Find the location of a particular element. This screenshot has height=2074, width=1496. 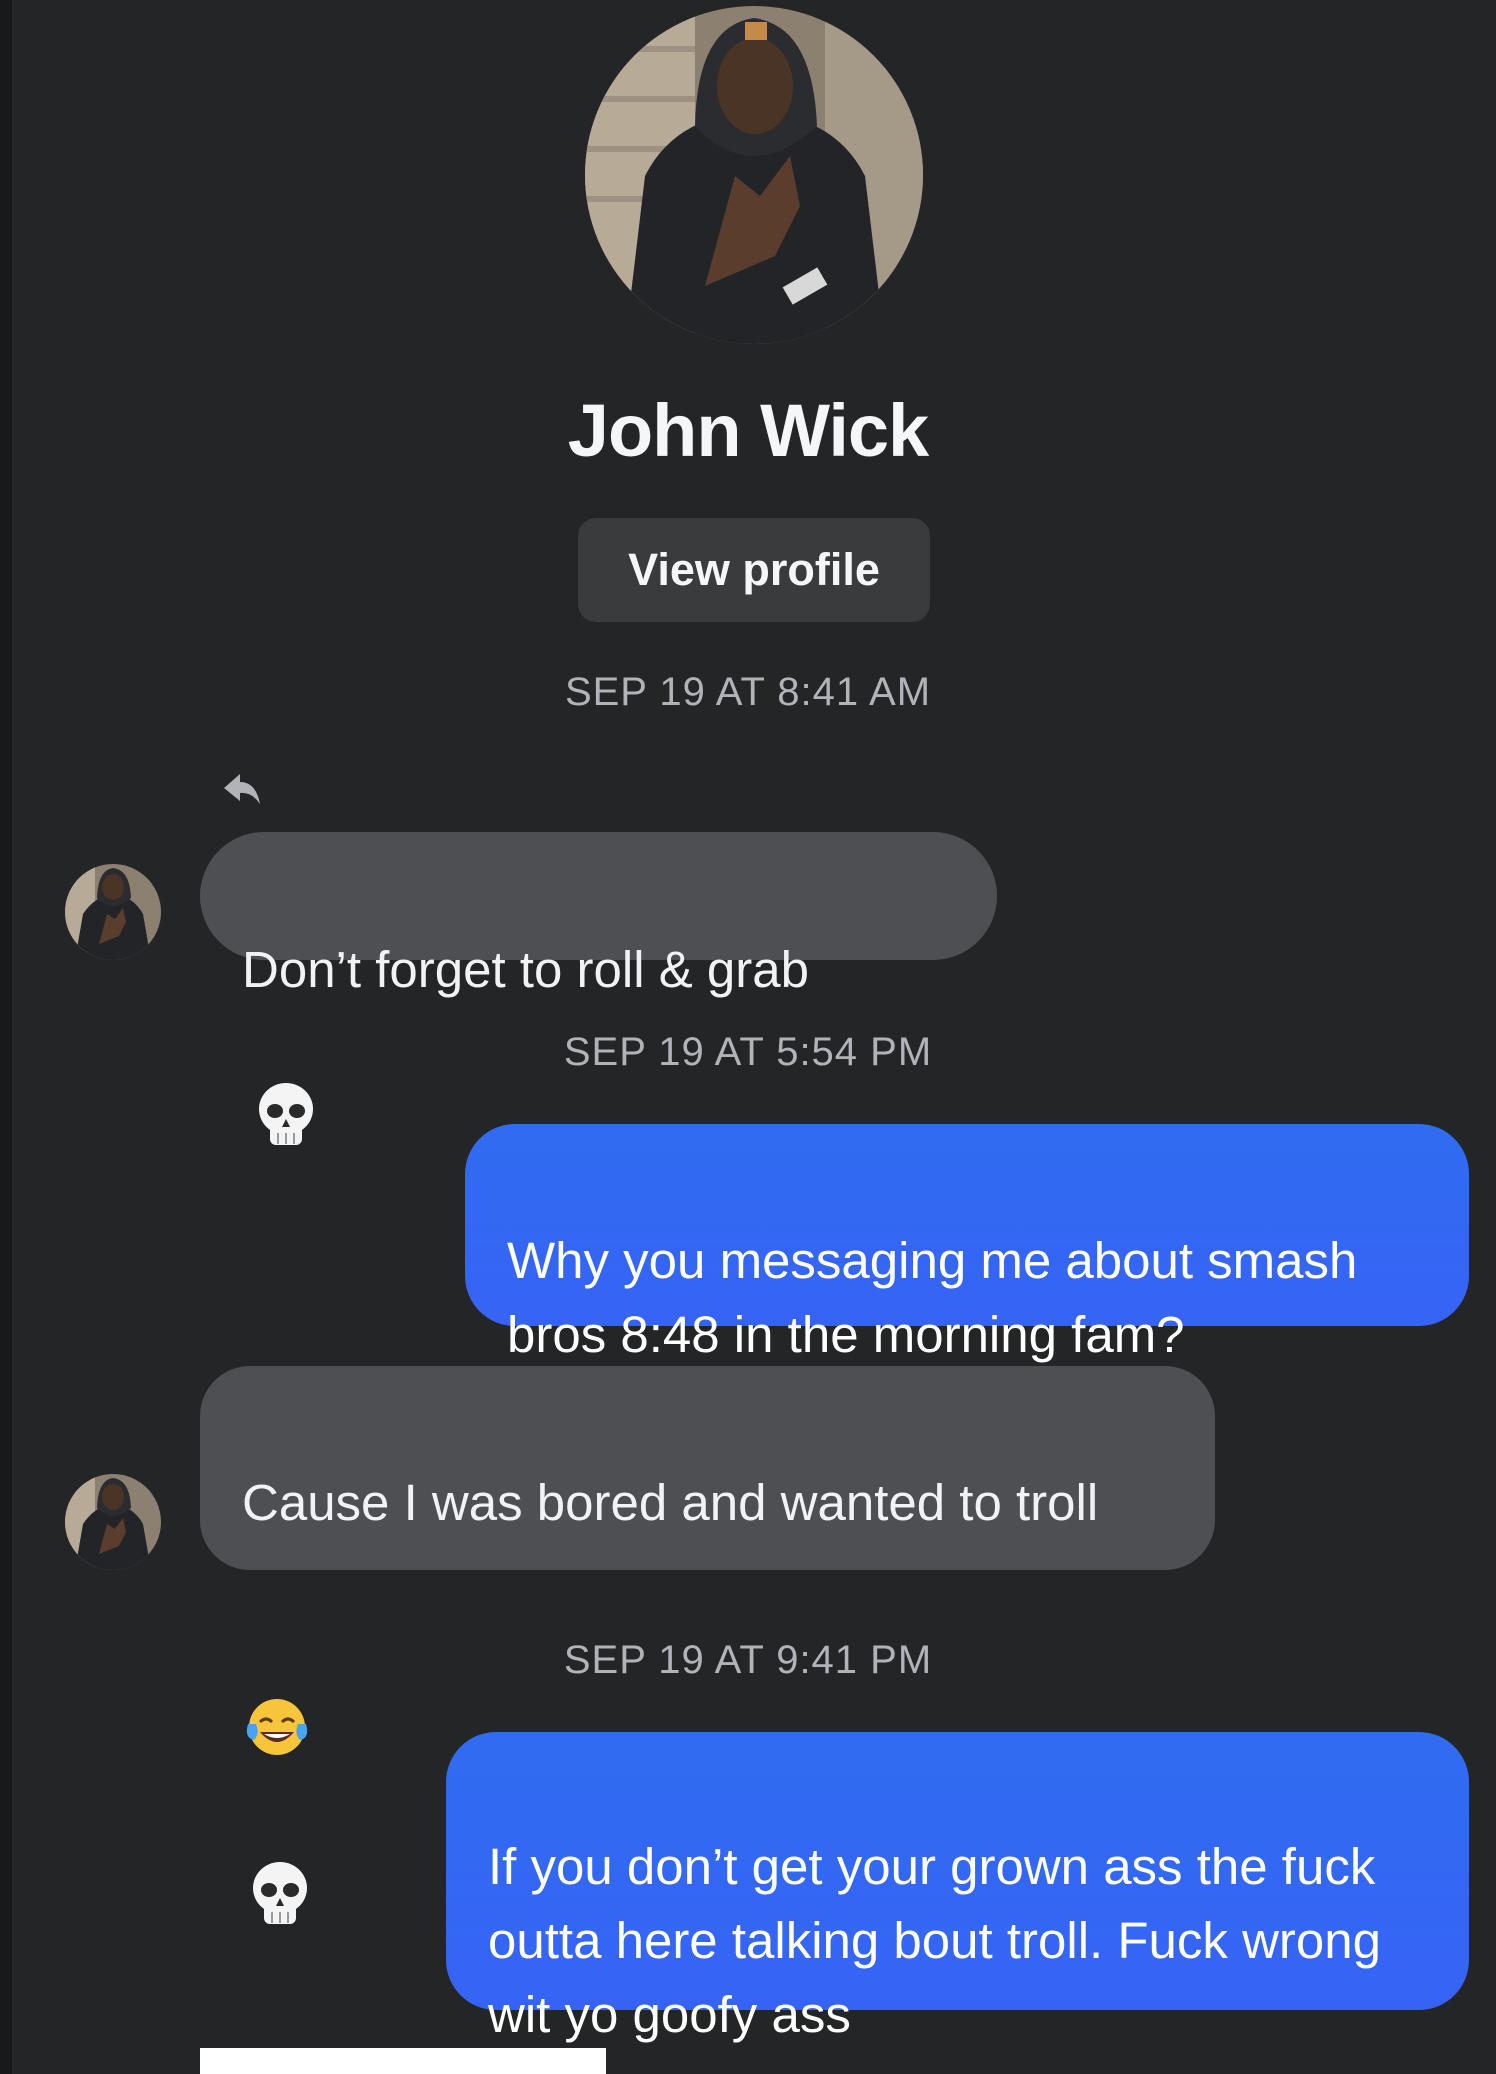

composer-preview-bar is located at coordinates (403, 2061).